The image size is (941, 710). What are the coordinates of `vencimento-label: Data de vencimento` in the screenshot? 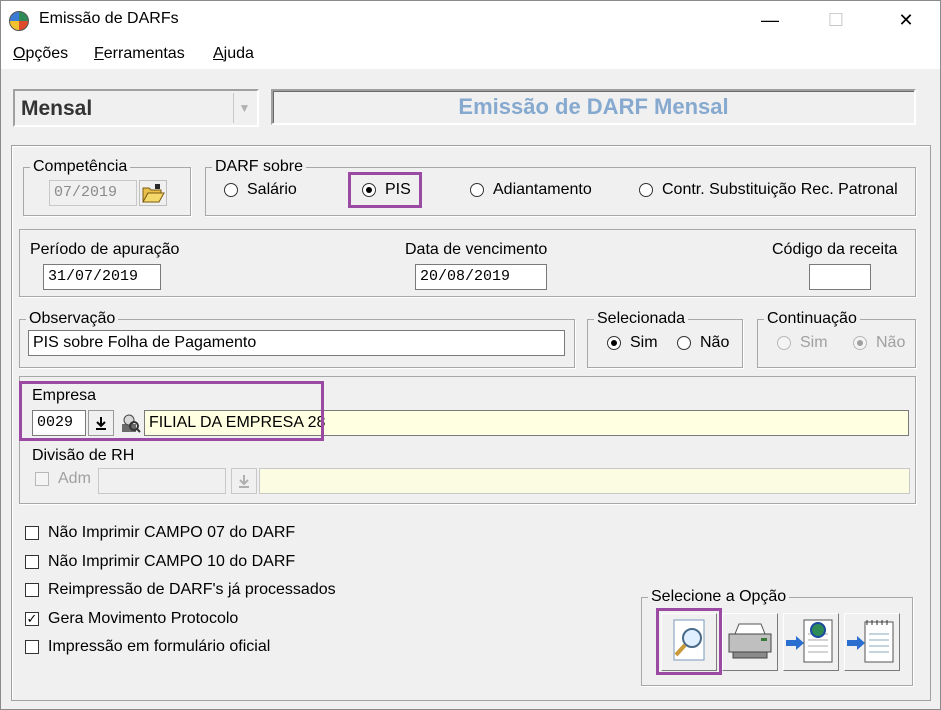 It's located at (476, 249).